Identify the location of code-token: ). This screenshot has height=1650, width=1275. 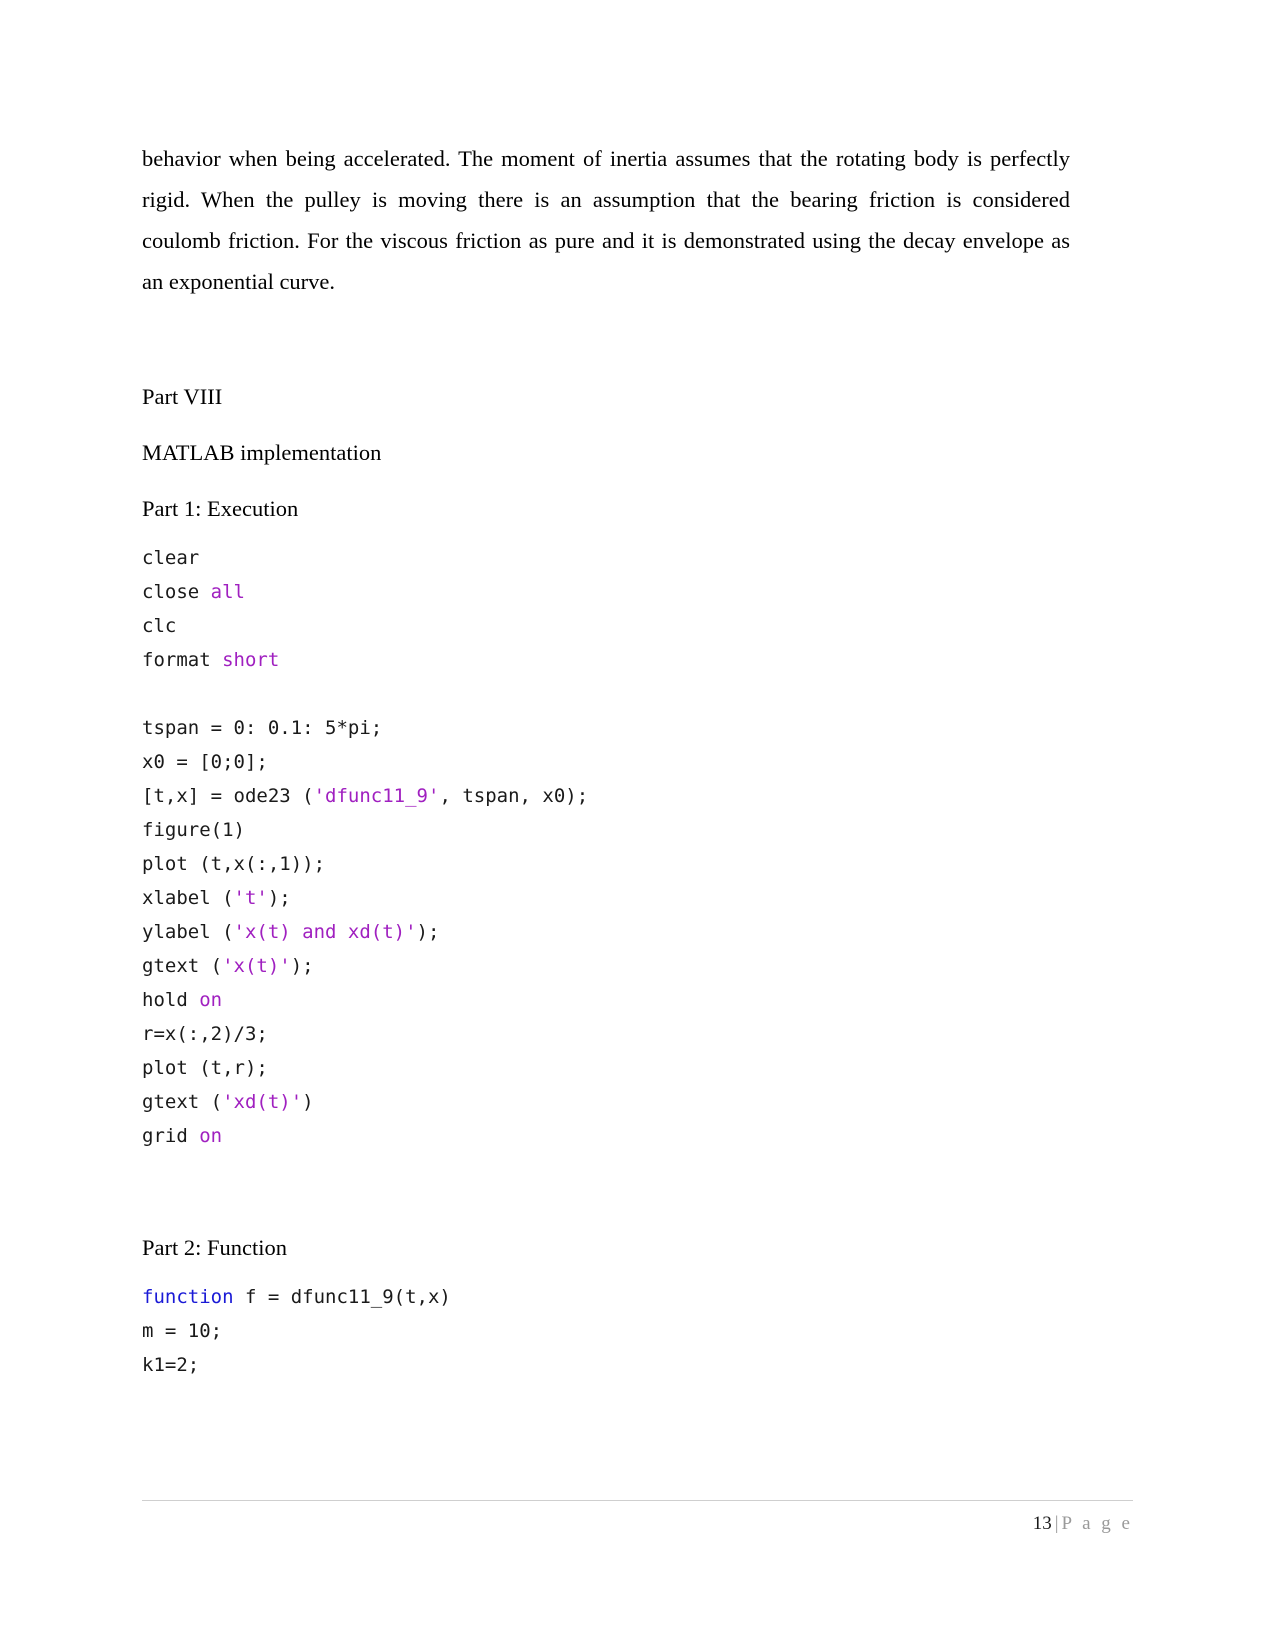
(308, 1102).